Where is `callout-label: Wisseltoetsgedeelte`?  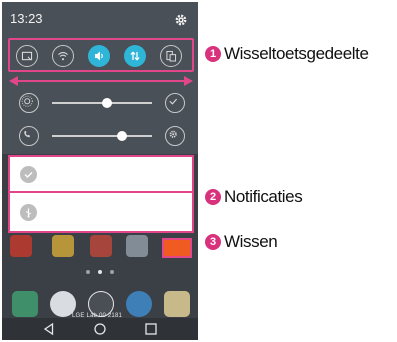 callout-label: Wisseltoetsgedeelte is located at coordinates (296, 53).